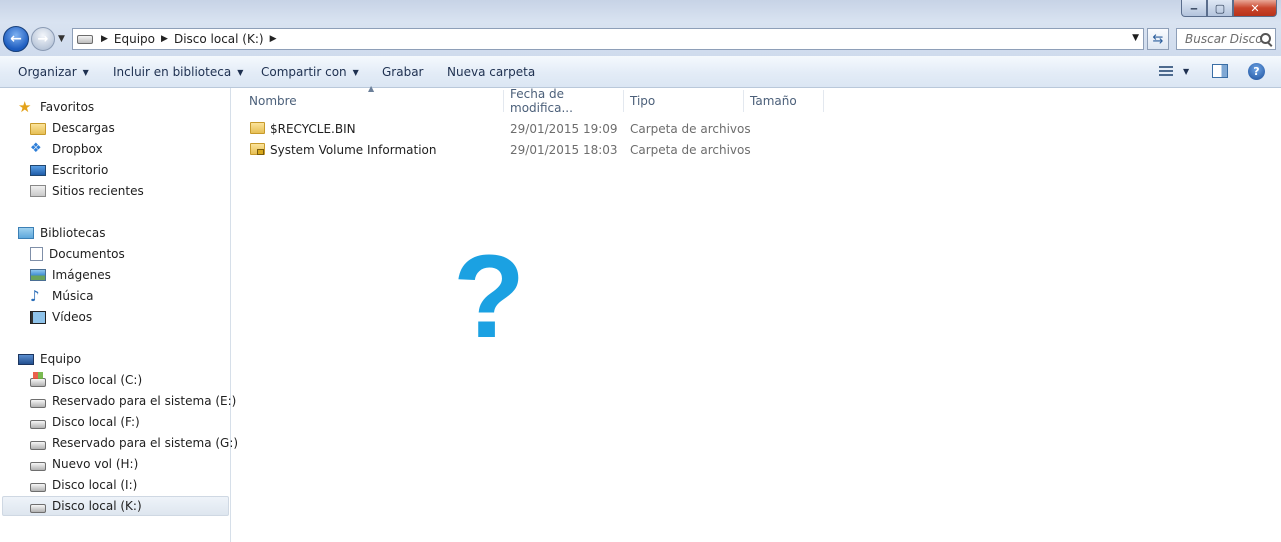 Image resolution: width=1281 pixels, height=542 pixels. Describe the element at coordinates (1220, 71) in the screenshot. I see `preview-pane-icon` at that location.